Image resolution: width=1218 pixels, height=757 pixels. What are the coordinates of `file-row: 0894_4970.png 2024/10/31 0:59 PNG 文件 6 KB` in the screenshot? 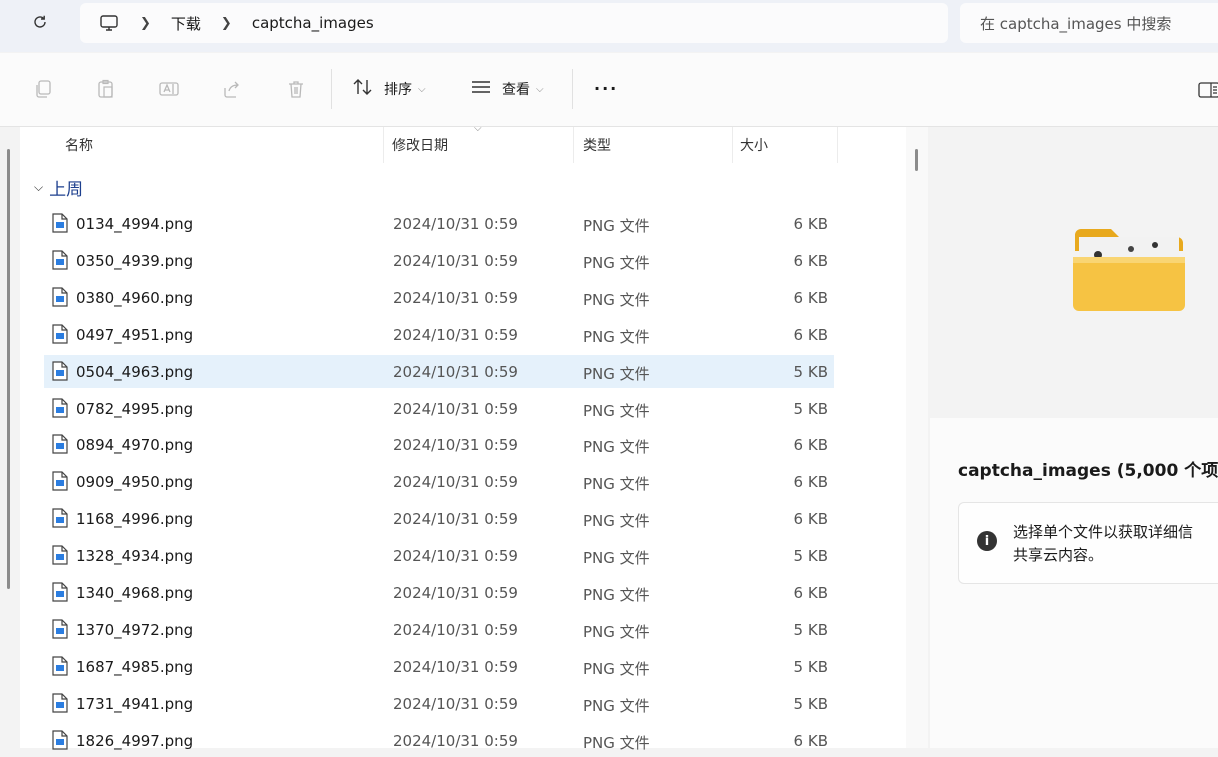 It's located at (439, 444).